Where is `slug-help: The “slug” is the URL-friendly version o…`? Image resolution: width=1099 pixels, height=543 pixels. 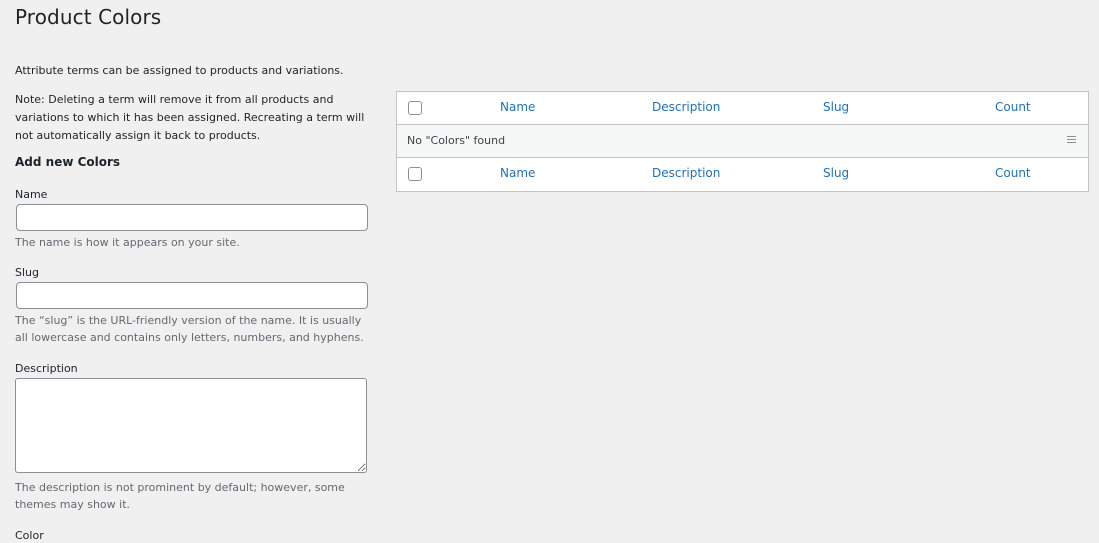 slug-help: The “slug” is the URL-friendly version o… is located at coordinates (189, 329).